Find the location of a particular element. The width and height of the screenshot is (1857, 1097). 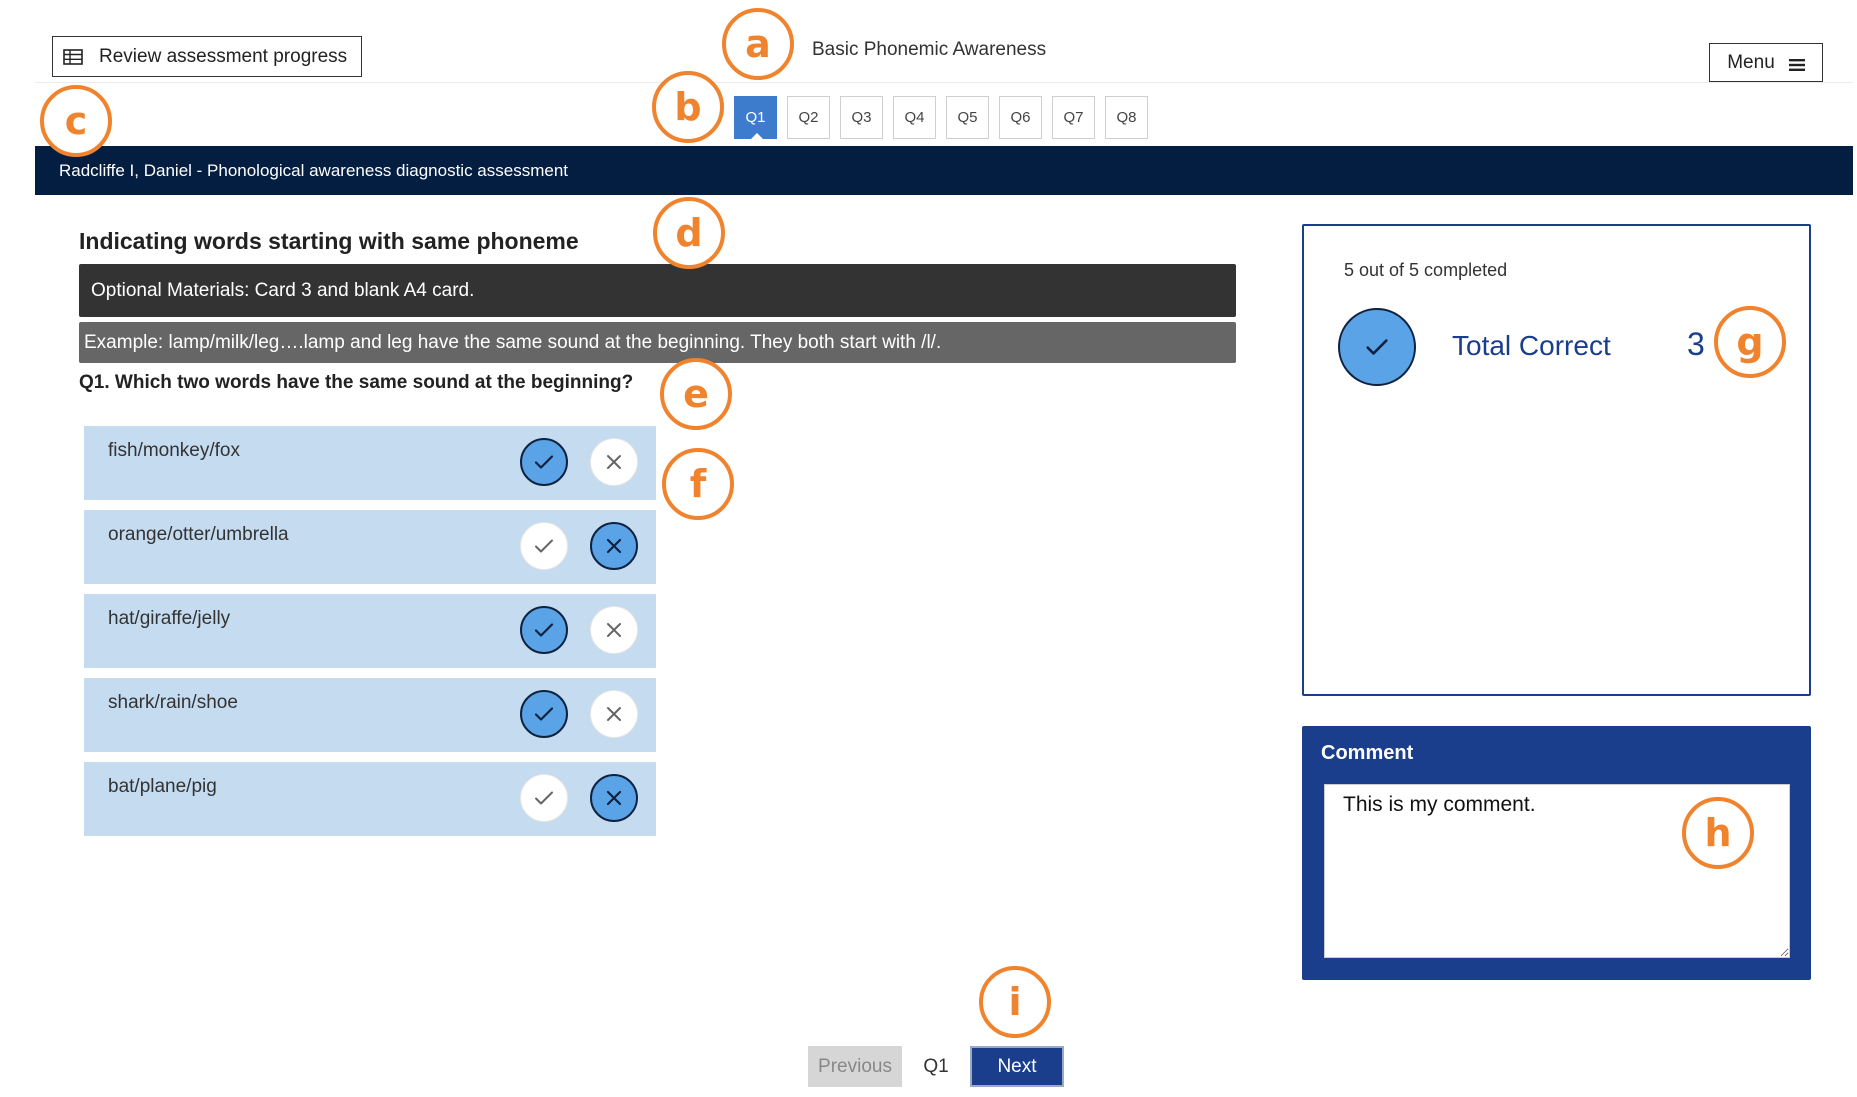

callout-e: e is located at coordinates (696, 394).